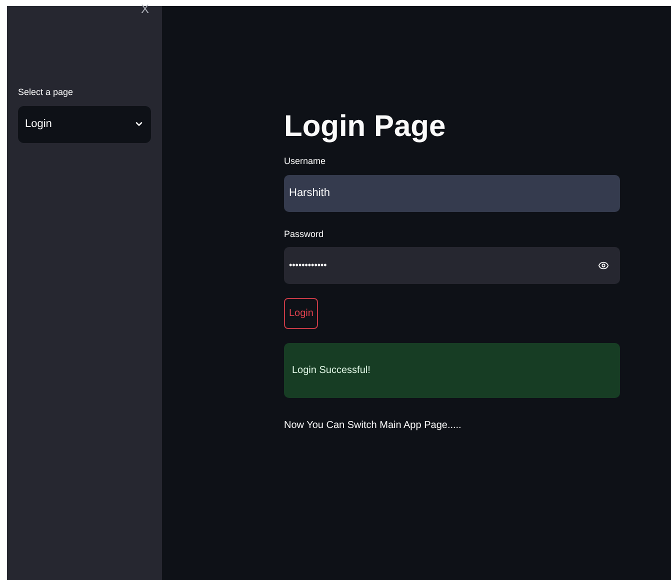 The height and width of the screenshot is (580, 671). Describe the element at coordinates (331, 371) in the screenshot. I see `success-message: Login Successful!` at that location.